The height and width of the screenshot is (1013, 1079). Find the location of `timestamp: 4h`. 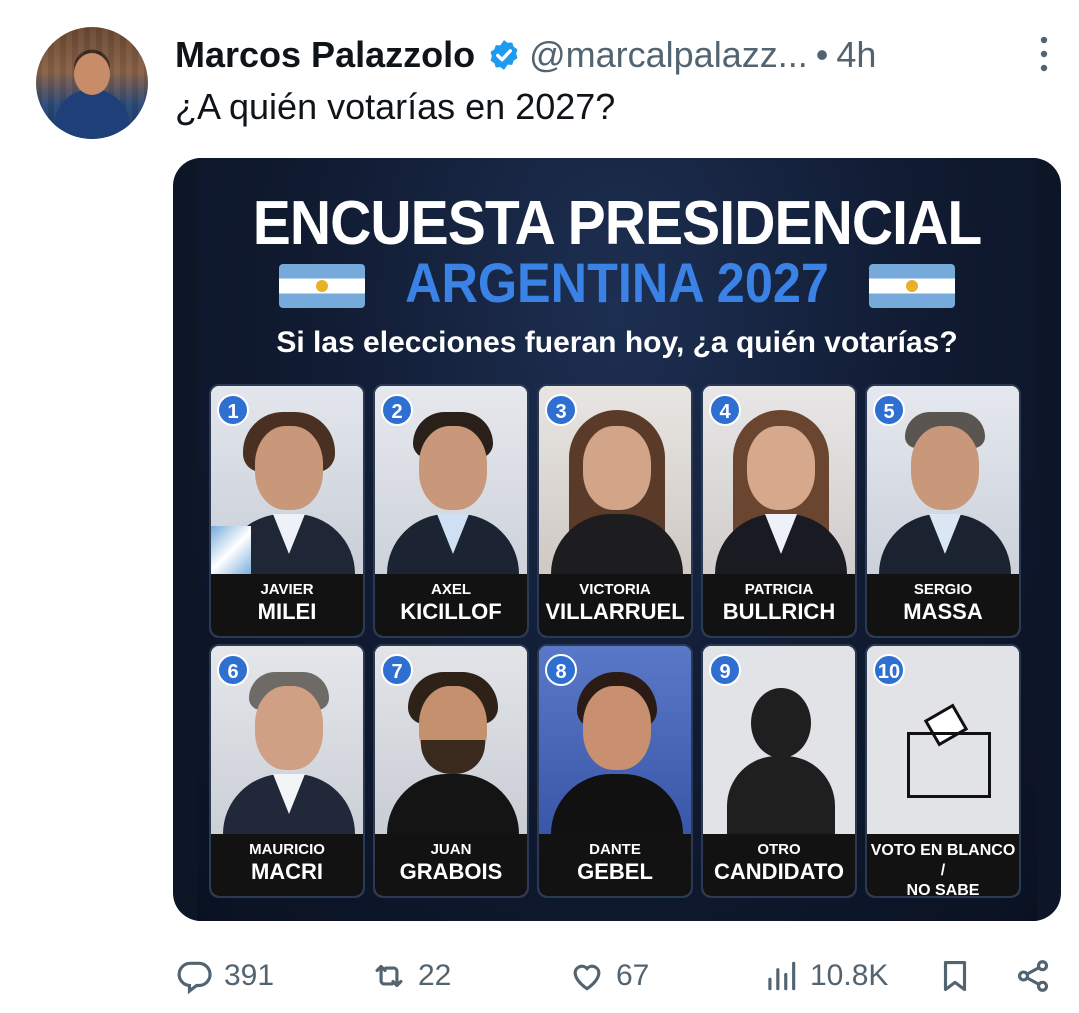

timestamp: 4h is located at coordinates (856, 55).